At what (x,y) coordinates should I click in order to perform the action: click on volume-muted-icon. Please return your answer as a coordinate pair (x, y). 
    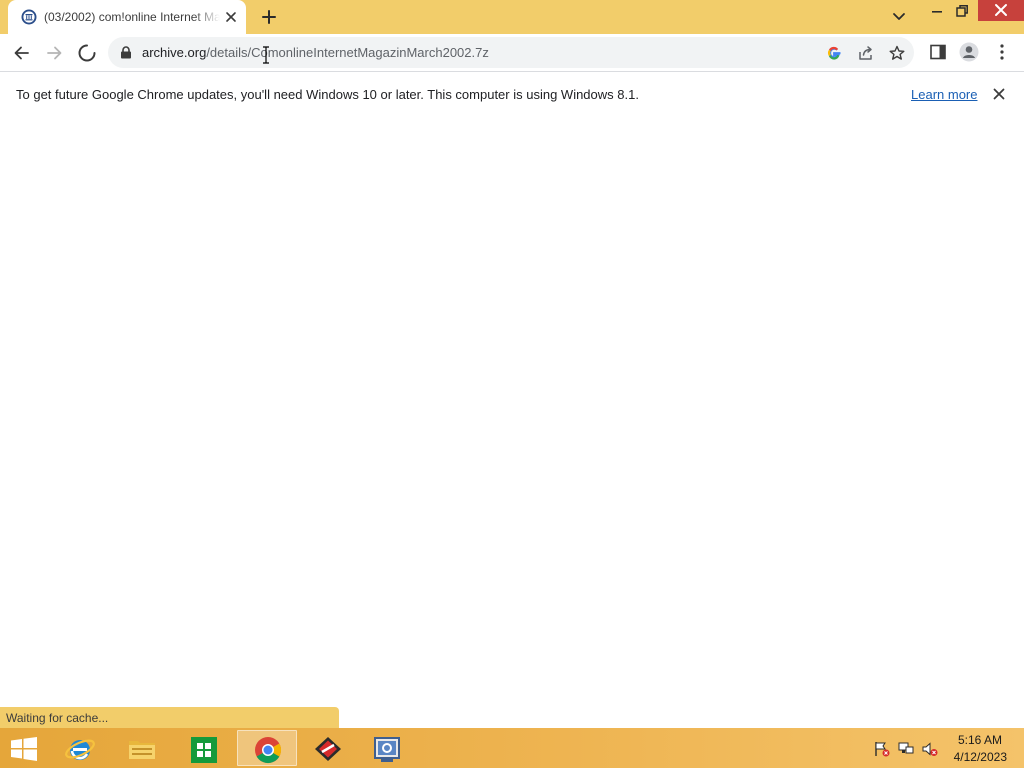
    Looking at the image, I should click on (930, 749).